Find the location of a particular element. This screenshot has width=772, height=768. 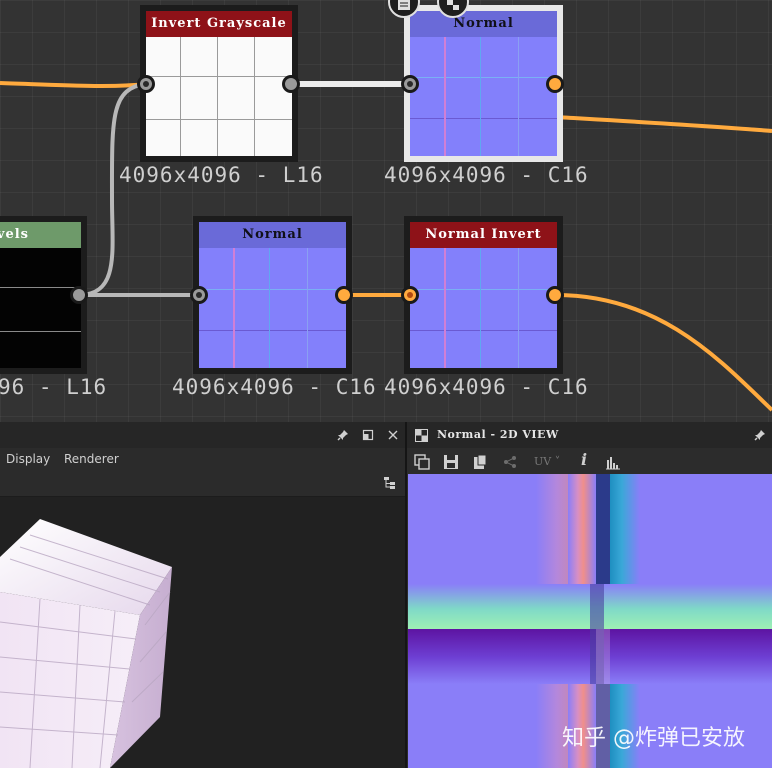

panel-title: Normal - 2D VIEW is located at coordinates (498, 434).